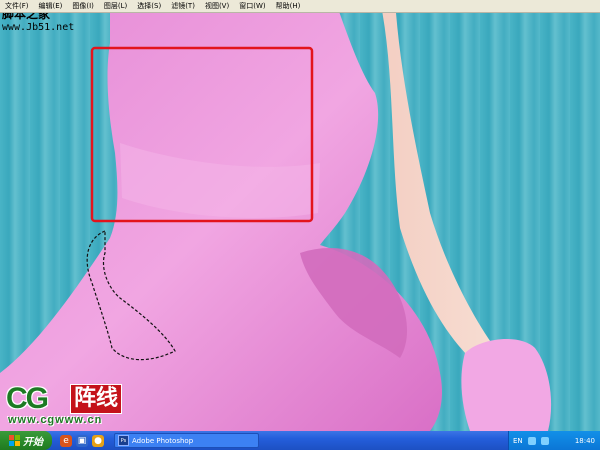 This screenshot has height=450, width=600. I want to click on quick-launch: e ▣ ●, so click(82, 440).